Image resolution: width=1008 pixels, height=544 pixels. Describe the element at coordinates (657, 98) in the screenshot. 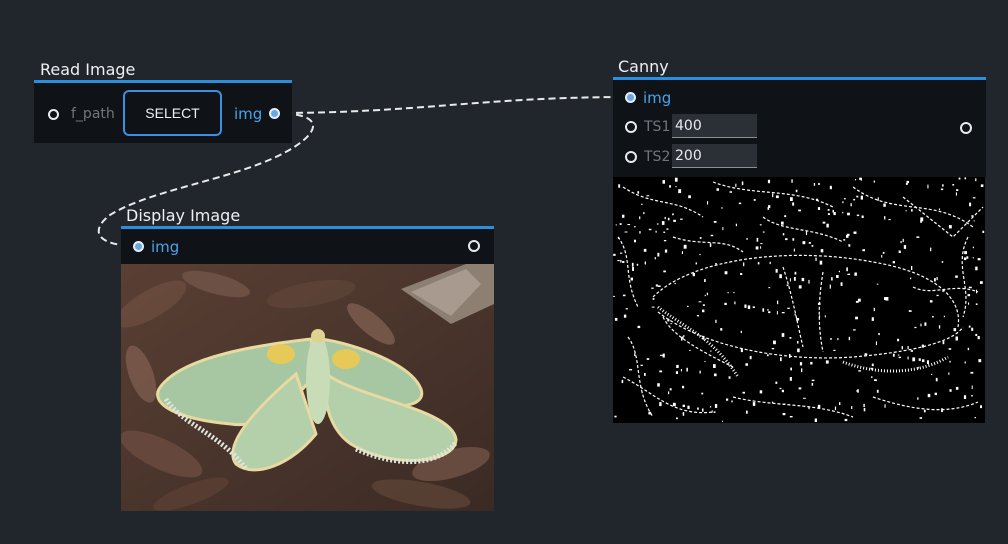

I see `img-input-label: img` at that location.